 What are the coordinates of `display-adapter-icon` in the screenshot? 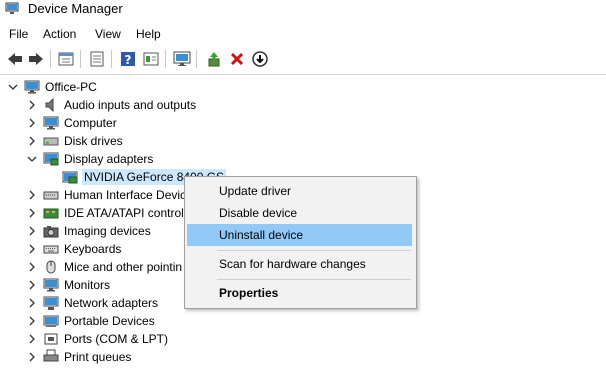 It's located at (51, 159).